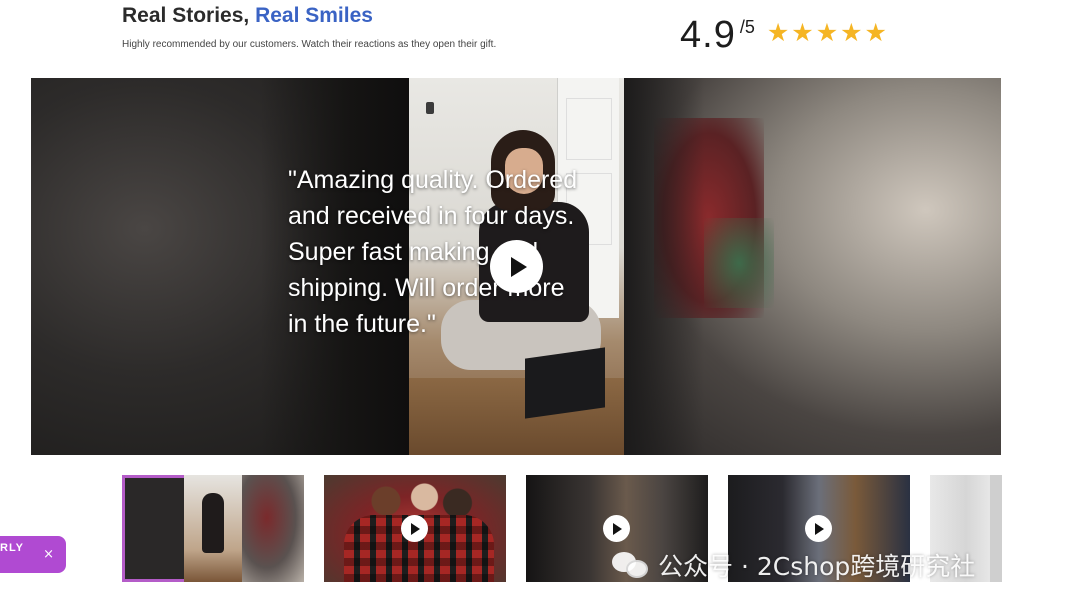  Describe the element at coordinates (565, 383) in the screenshot. I see `gift-box` at that location.